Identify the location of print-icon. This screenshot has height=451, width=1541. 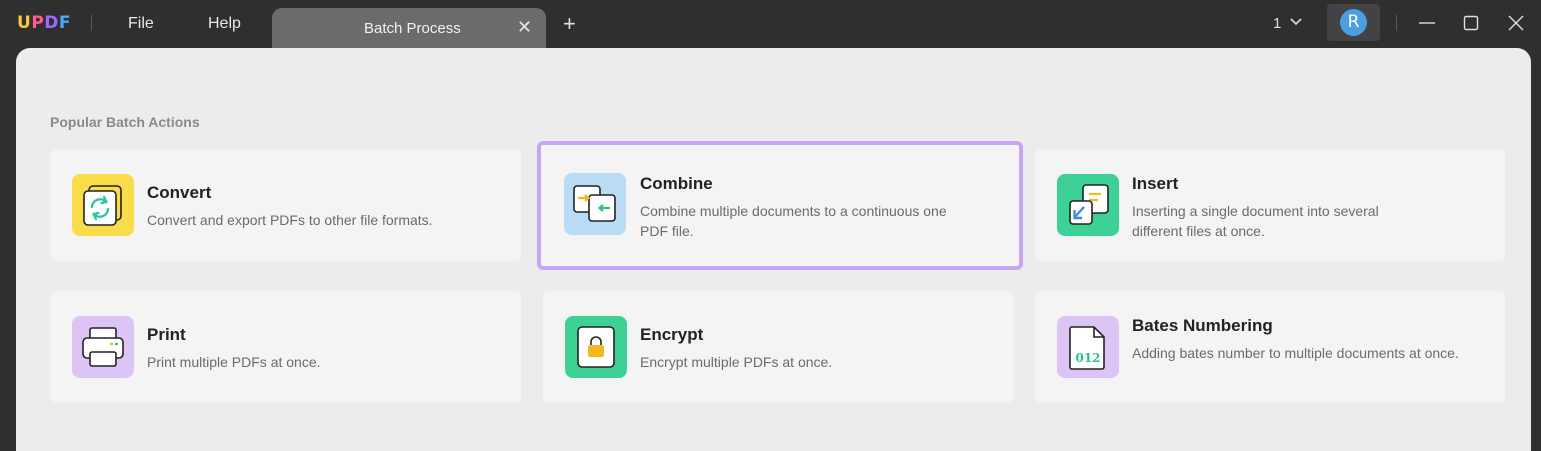
(103, 347).